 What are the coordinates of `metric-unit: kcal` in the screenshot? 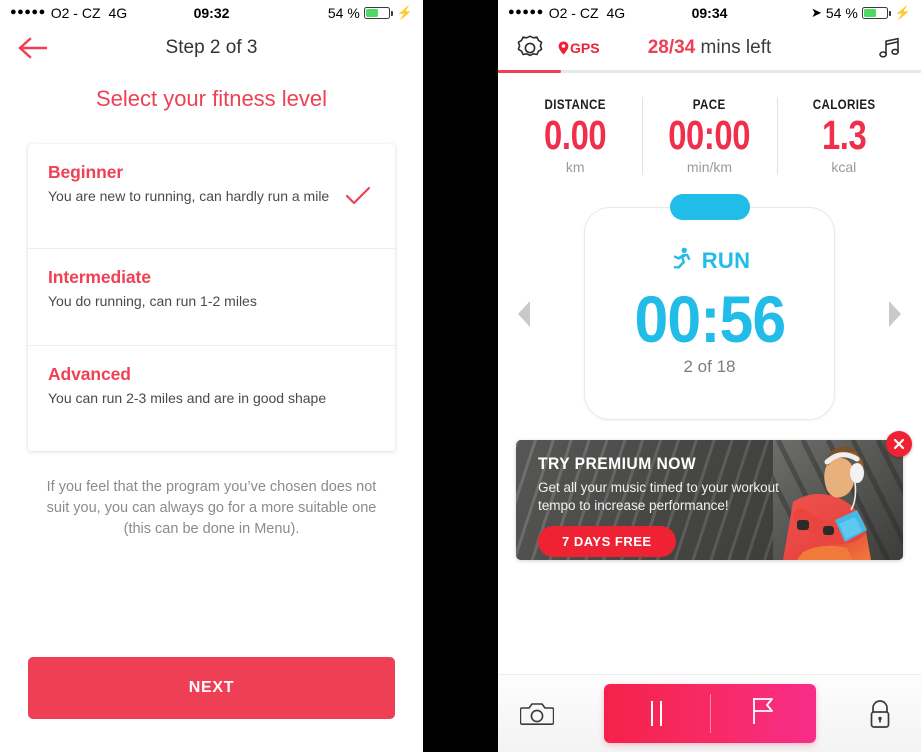 It's located at (844, 167).